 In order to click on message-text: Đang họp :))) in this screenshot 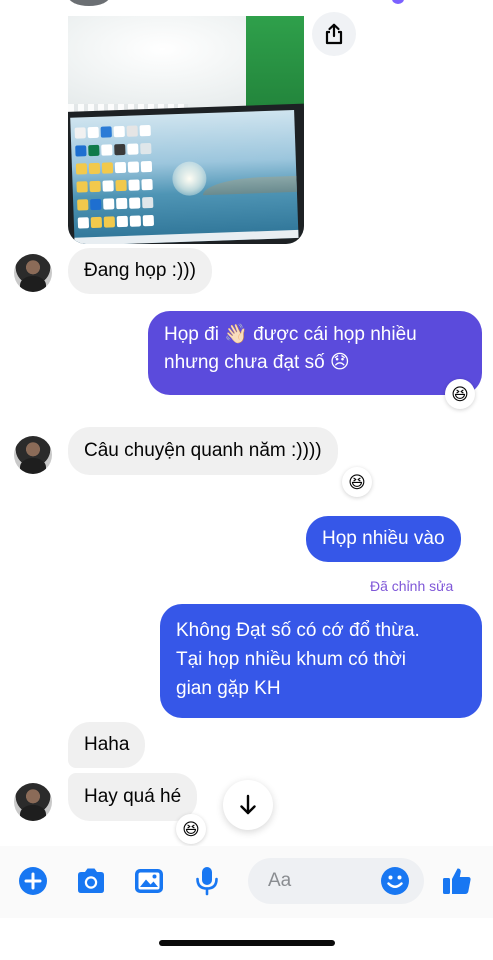, I will do `click(140, 270)`.